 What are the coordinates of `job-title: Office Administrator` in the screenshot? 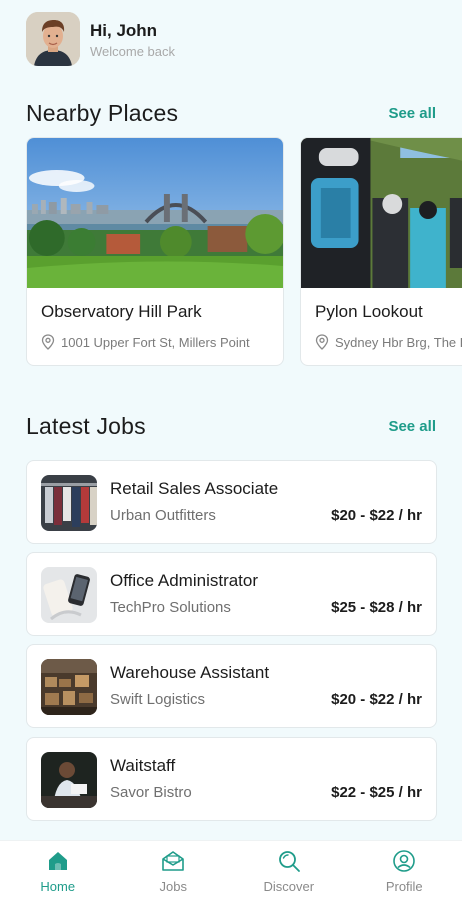 It's located at (184, 580).